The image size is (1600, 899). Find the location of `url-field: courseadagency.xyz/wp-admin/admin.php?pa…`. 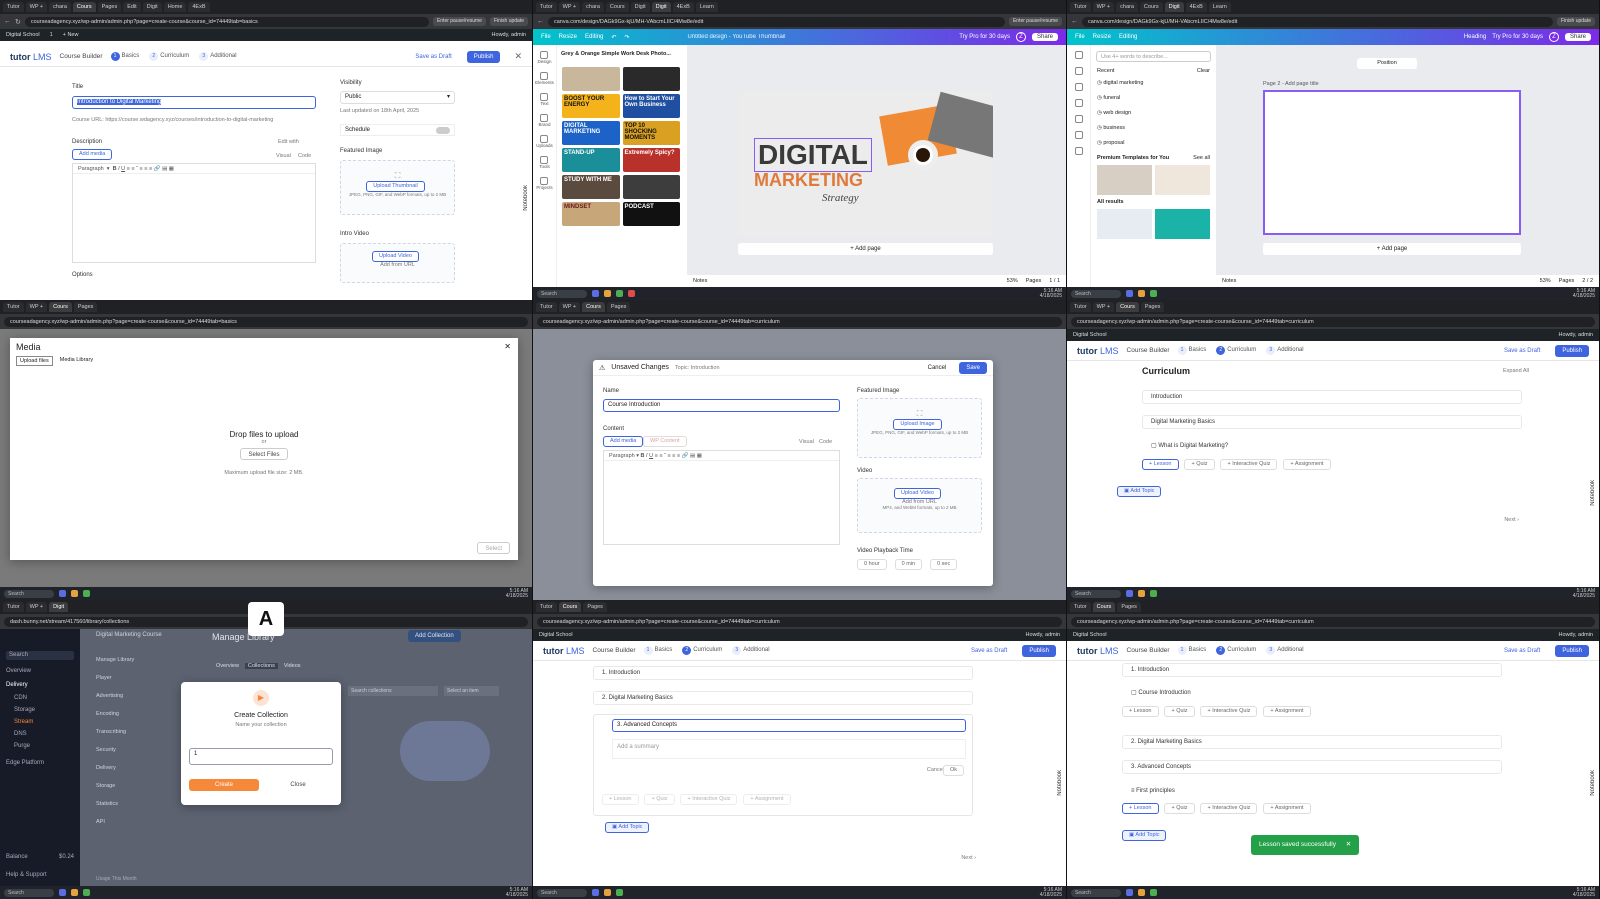

url-field: courseadagency.xyz/wp-admin/admin.php?pa… is located at coordinates (266, 321).